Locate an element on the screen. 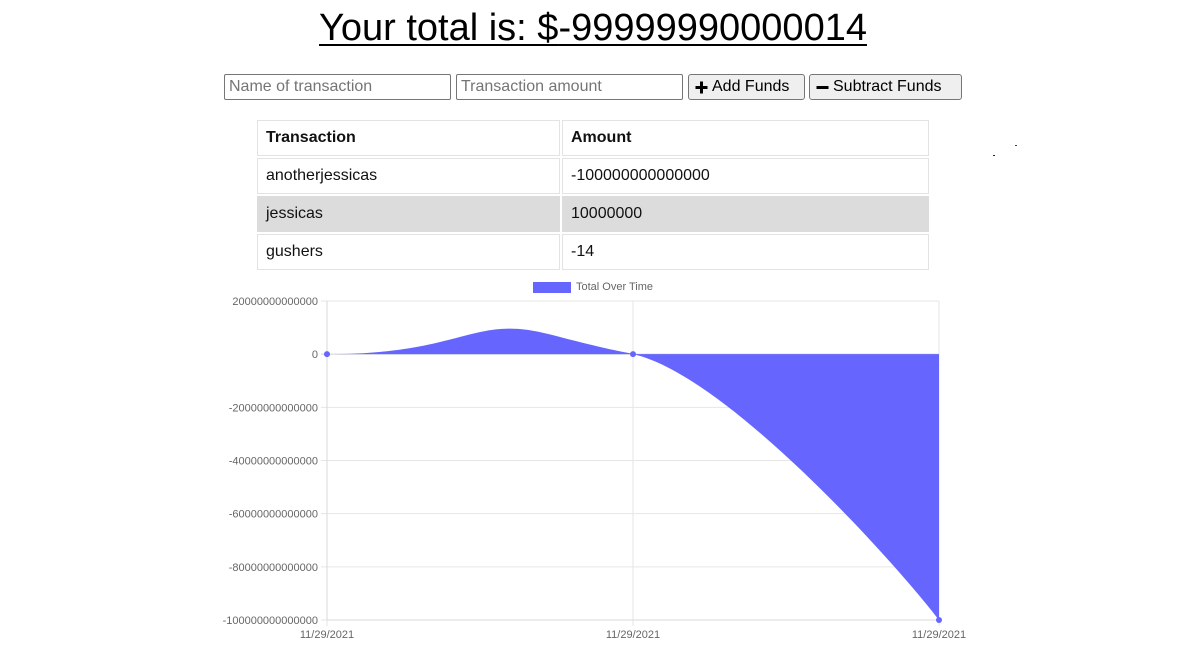  chart-x-axis: 11/29/2021 11/29/2021 11/29/2021 is located at coordinates (633, 635).